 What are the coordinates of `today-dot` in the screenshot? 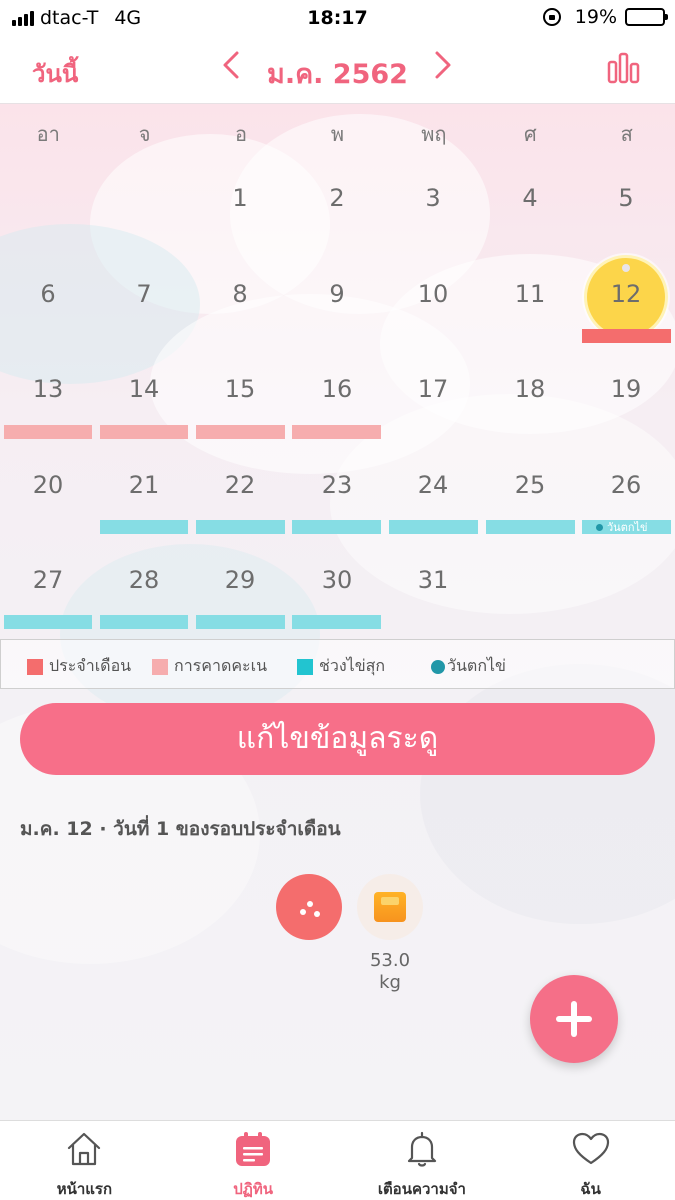 It's located at (626, 268).